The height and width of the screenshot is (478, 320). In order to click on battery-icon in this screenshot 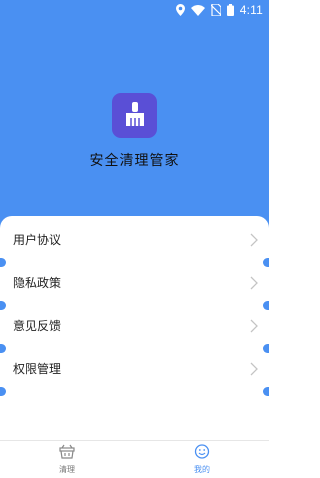, I will do `click(230, 10)`.